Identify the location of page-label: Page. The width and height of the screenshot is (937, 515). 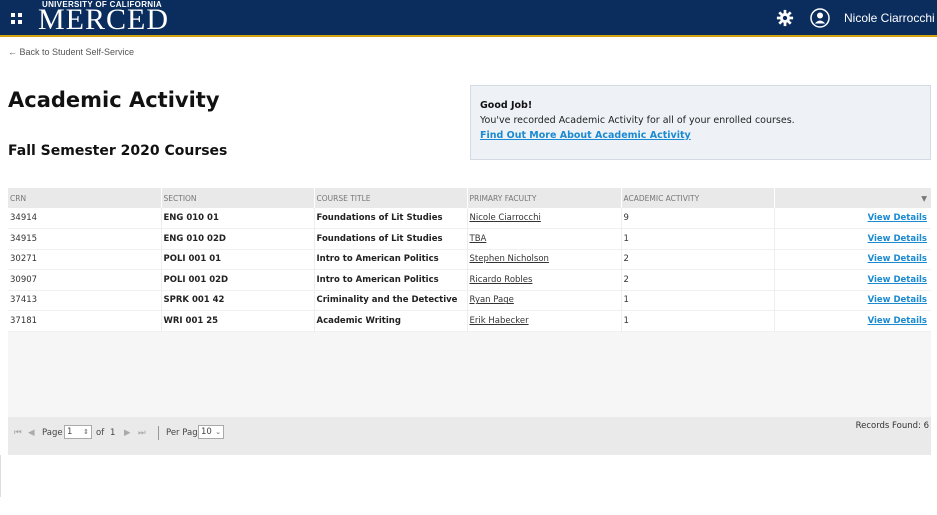
(52, 433).